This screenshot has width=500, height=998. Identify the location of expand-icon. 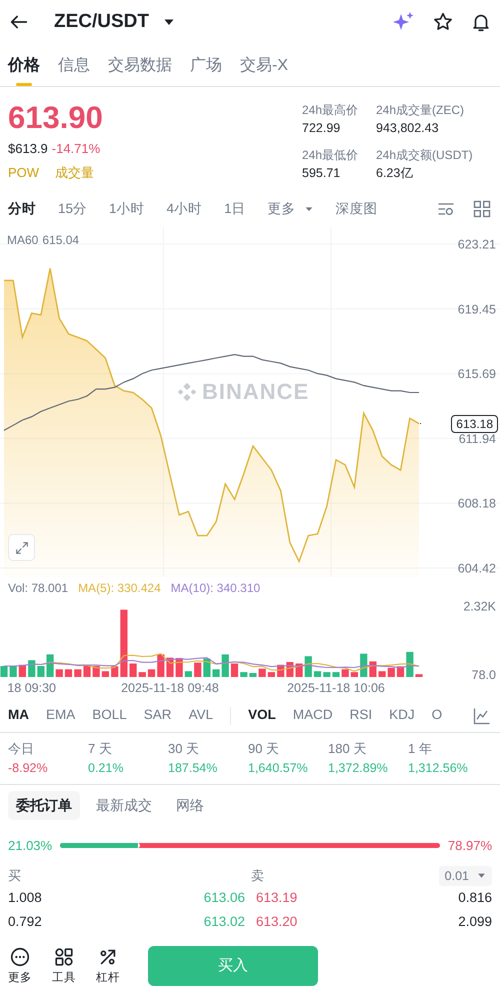
(22, 548).